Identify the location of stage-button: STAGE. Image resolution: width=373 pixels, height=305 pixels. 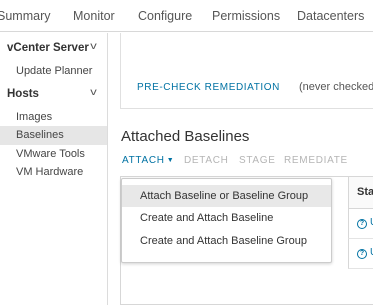
(257, 160).